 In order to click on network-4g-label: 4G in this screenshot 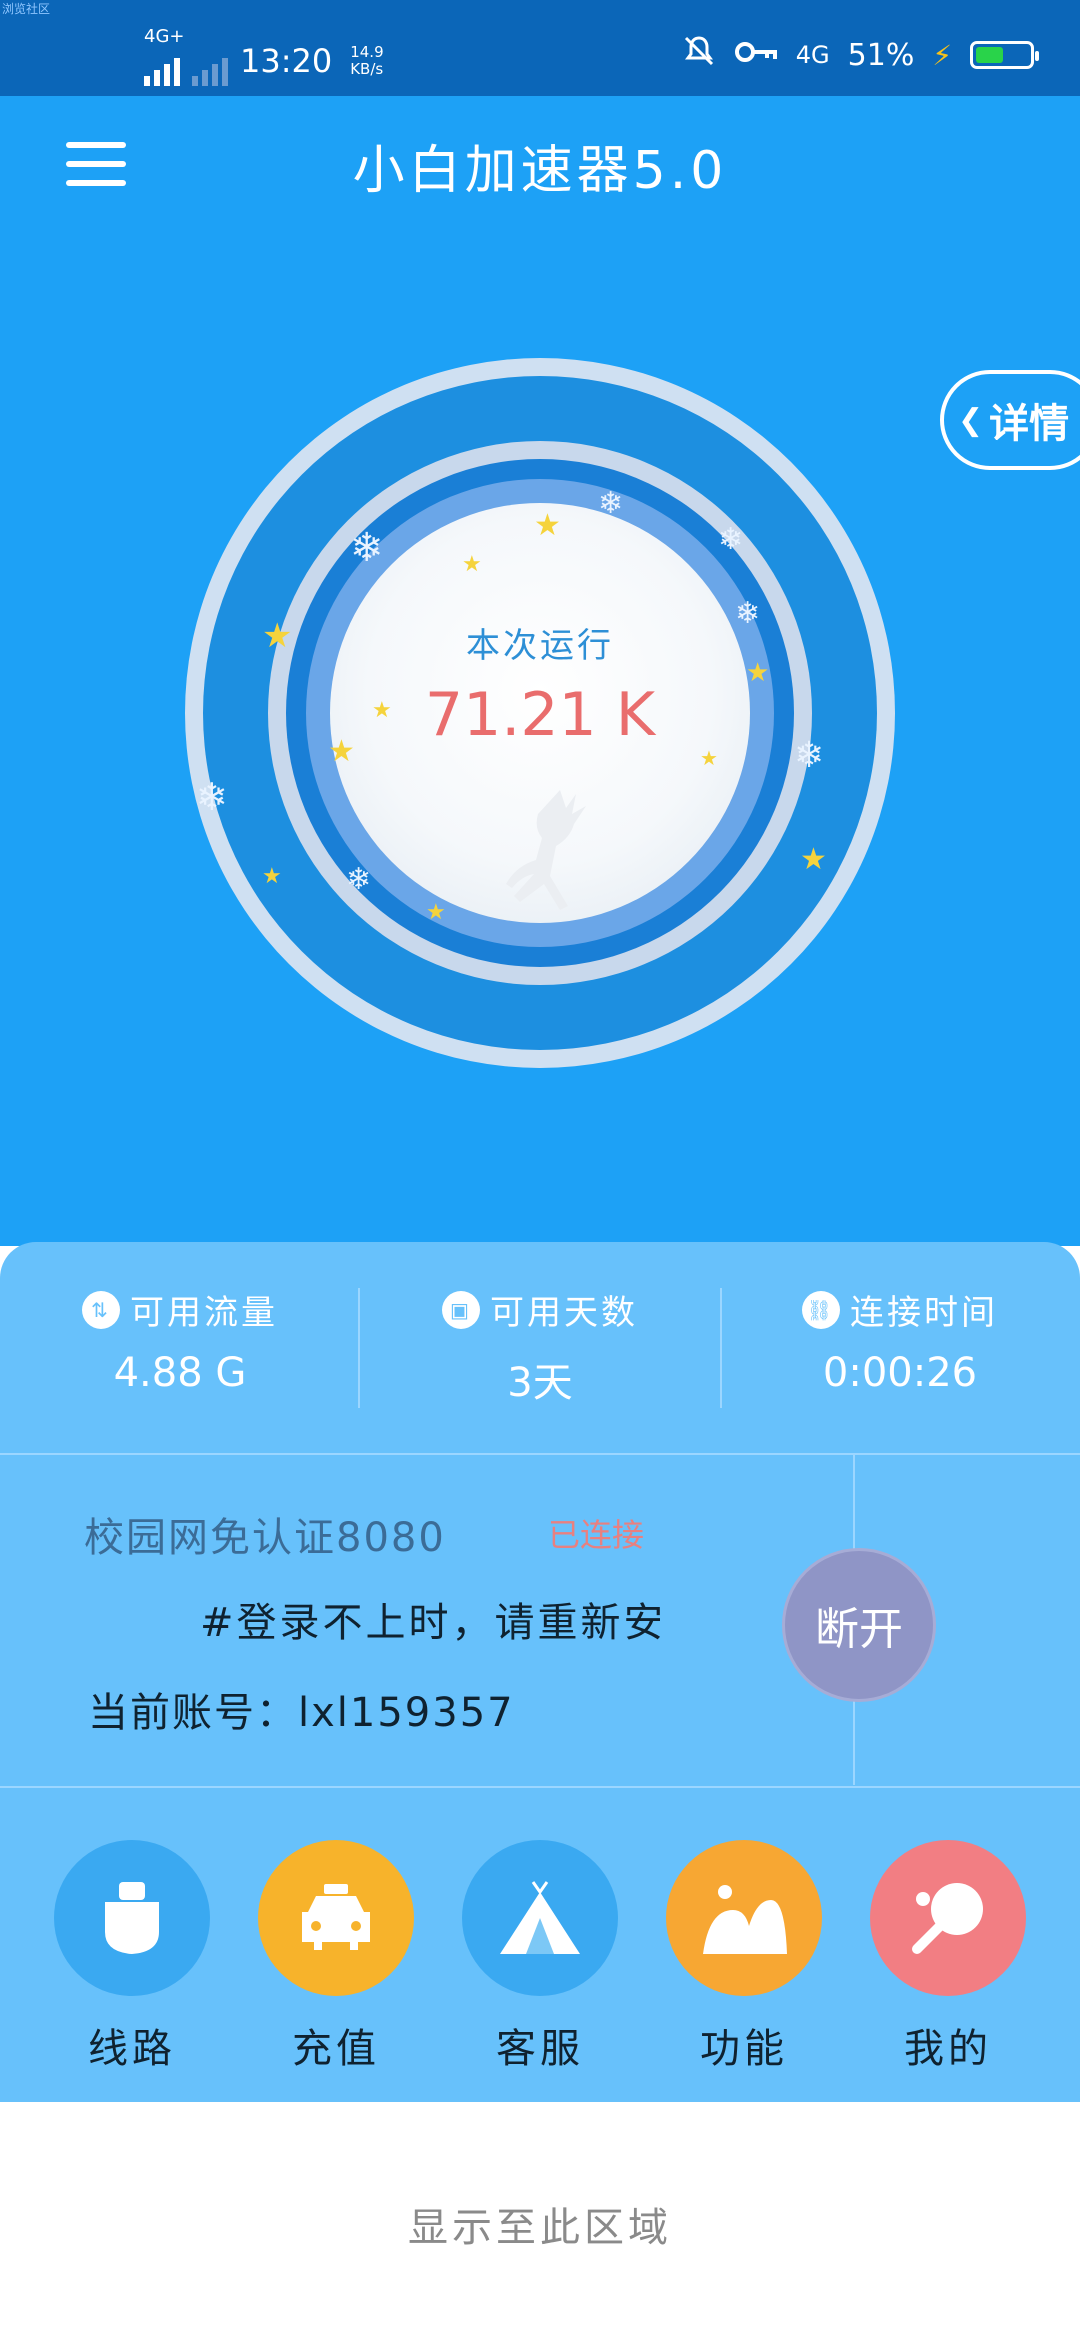, I will do `click(812, 55)`.